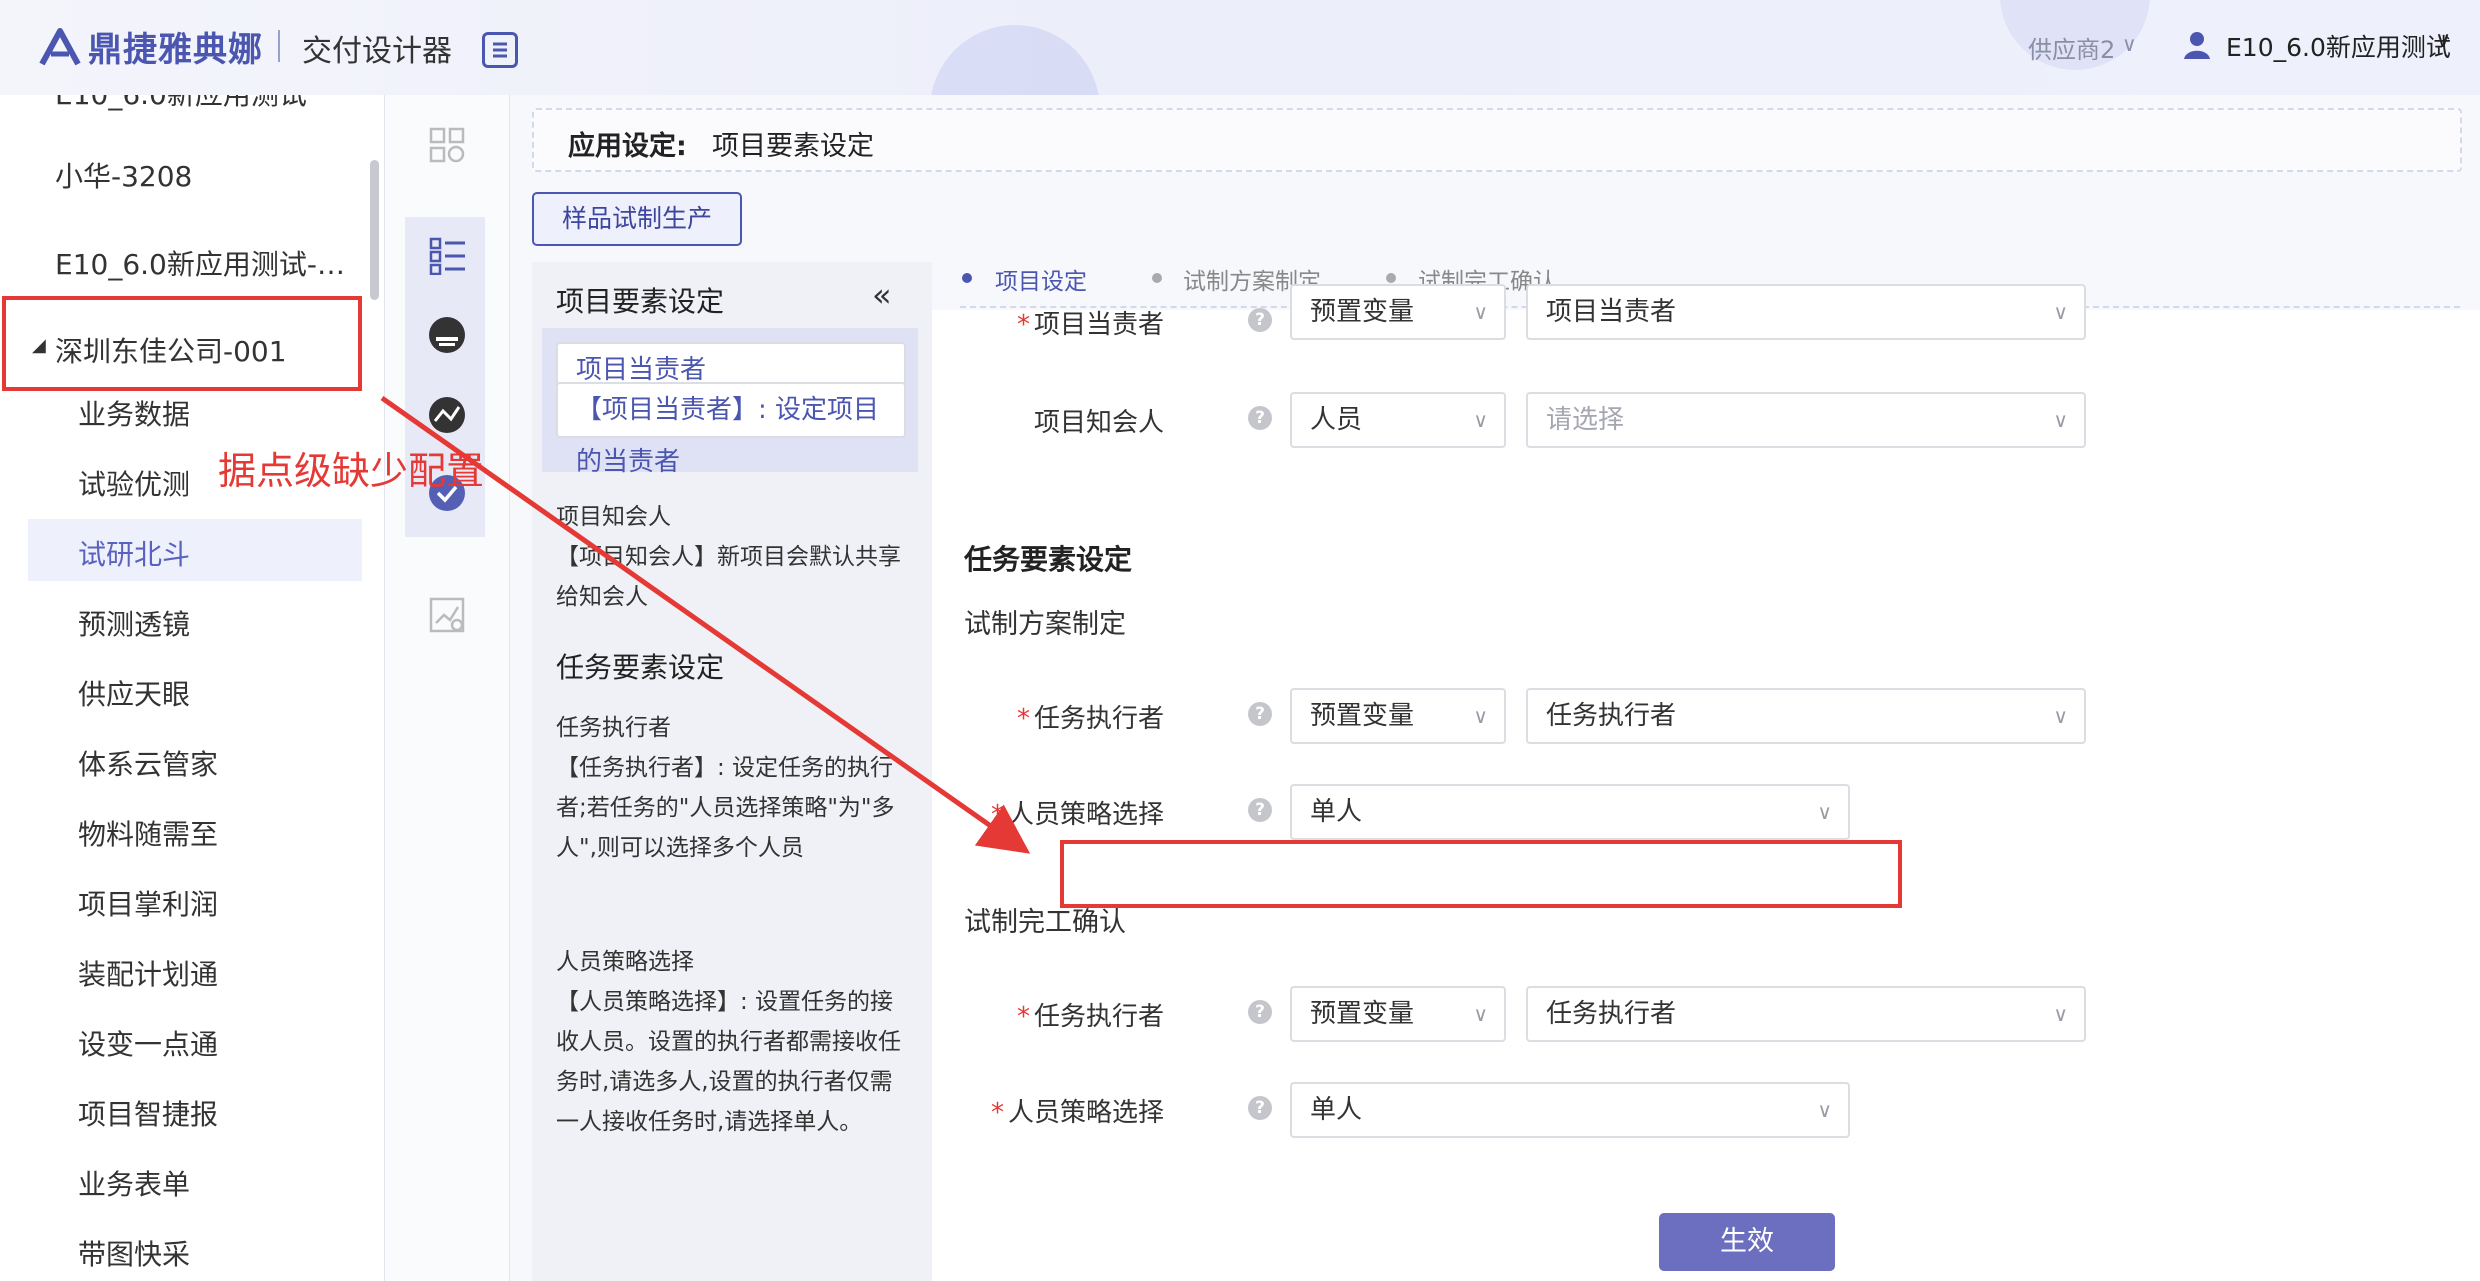 The image size is (2480, 1281). What do you see at coordinates (1398, 312) in the screenshot?
I see `project-owner-type-select: 预置变量 ∨` at bounding box center [1398, 312].